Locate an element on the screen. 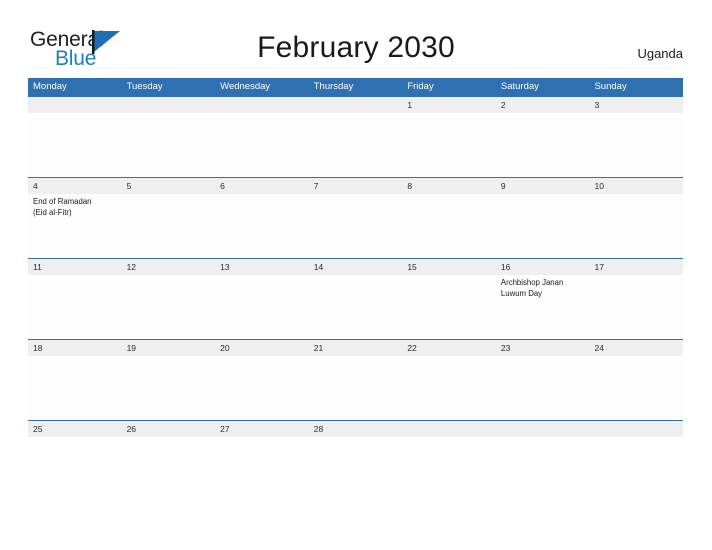 This screenshot has height=550, width=712. date-number-band: 123 is located at coordinates (355, 105).